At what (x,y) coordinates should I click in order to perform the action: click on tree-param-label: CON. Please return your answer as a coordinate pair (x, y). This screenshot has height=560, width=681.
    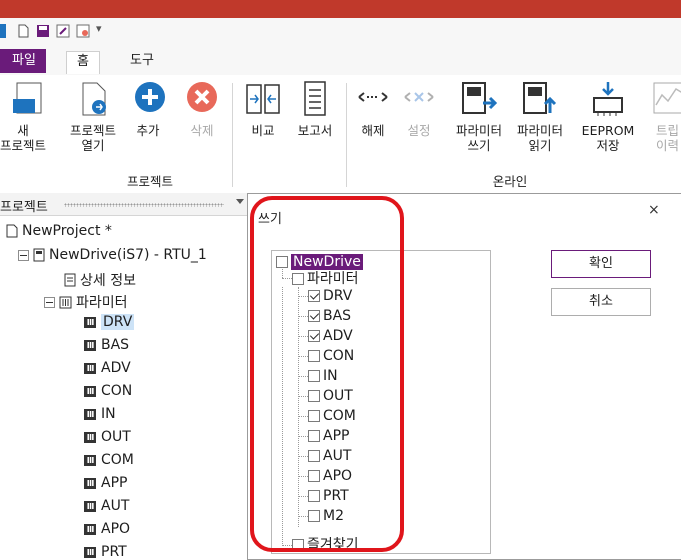
    Looking at the image, I should click on (117, 391).